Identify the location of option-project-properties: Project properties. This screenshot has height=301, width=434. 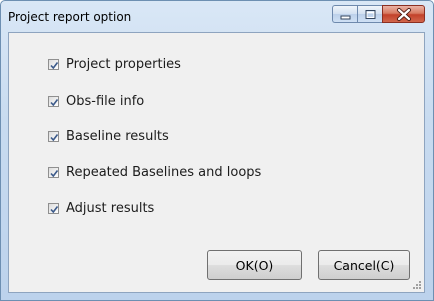
(114, 64).